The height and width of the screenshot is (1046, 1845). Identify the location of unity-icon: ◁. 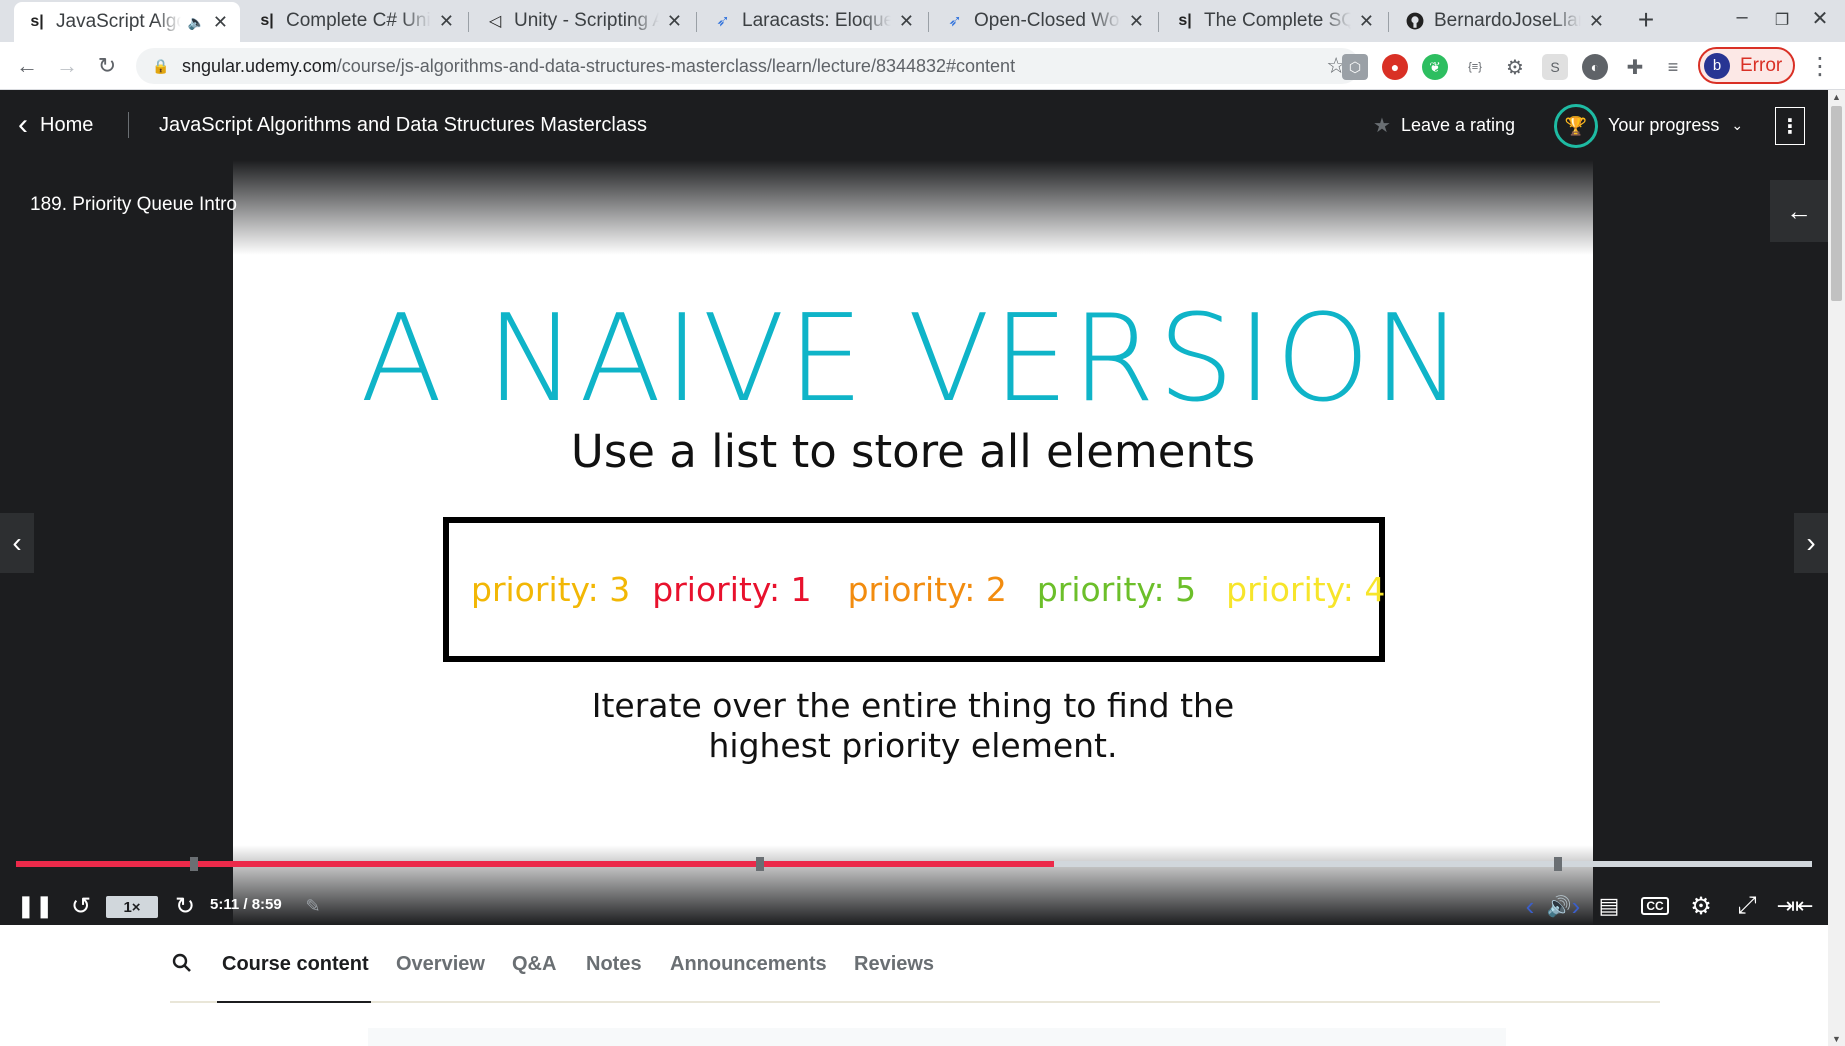
(495, 21).